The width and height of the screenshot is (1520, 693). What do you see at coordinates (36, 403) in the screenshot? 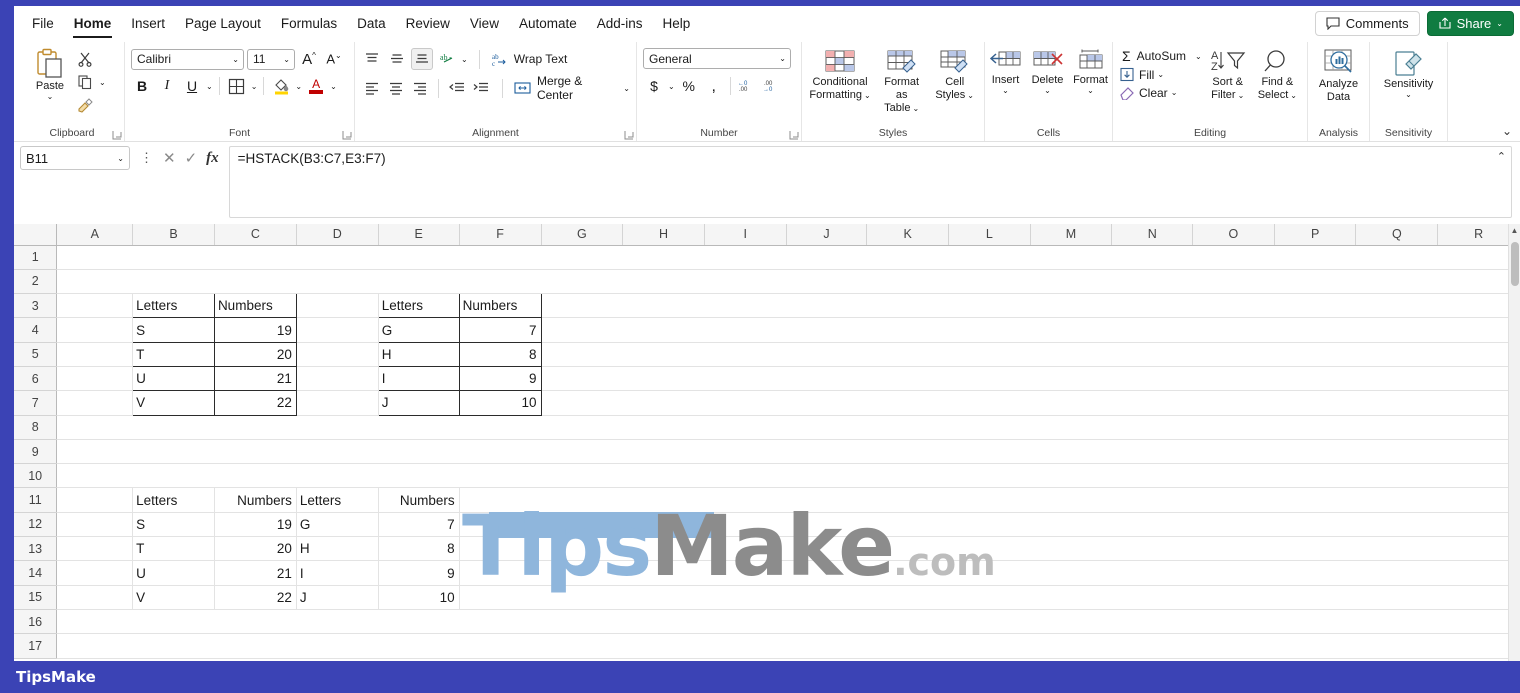
I see `row-header-7: 7` at bounding box center [36, 403].